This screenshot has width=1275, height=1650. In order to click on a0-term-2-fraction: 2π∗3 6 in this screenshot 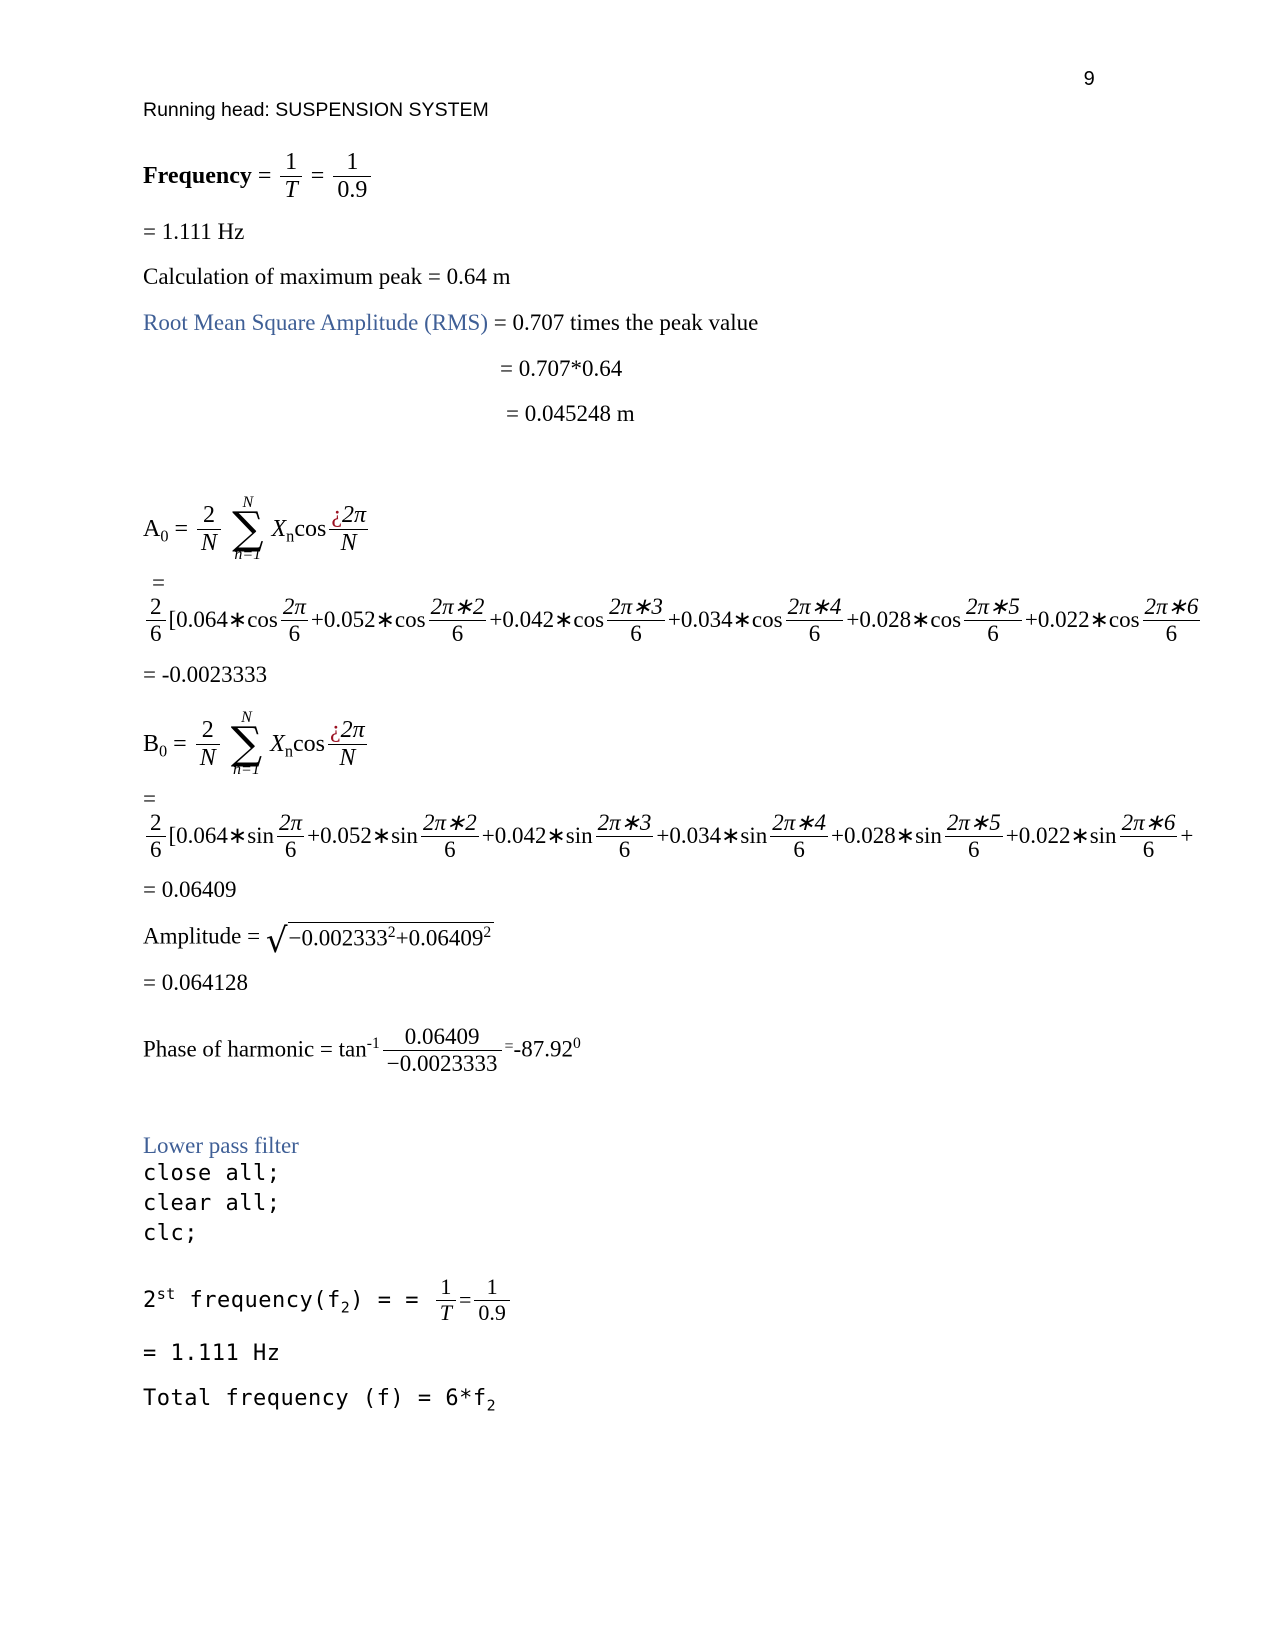, I will do `click(636, 621)`.